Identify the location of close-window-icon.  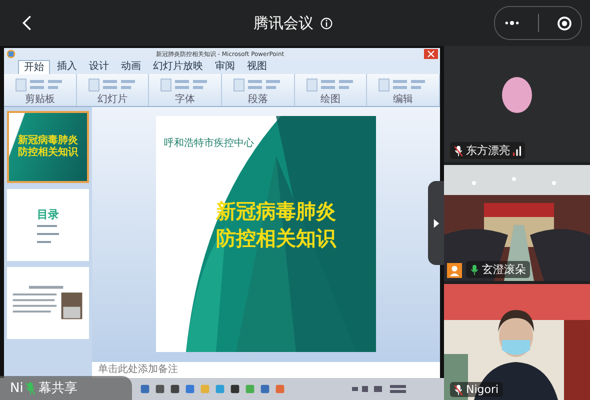
(431, 54).